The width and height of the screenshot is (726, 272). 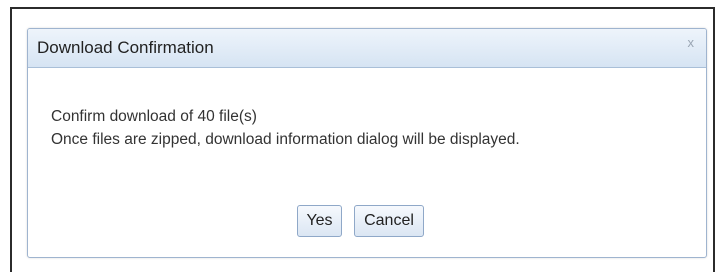 I want to click on close-icon: x, so click(x=691, y=42).